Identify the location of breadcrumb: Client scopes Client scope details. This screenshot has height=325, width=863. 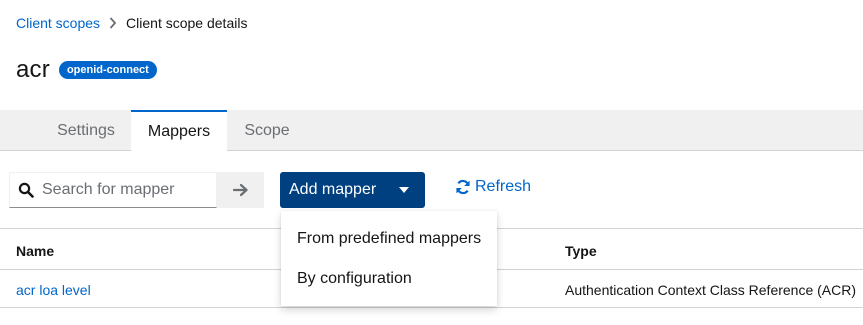
(131, 23).